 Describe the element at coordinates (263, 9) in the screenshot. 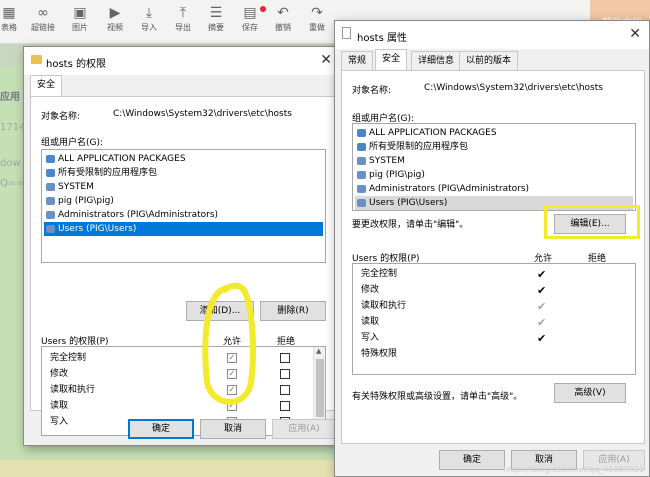

I see `unsaved-dot-icon` at that location.